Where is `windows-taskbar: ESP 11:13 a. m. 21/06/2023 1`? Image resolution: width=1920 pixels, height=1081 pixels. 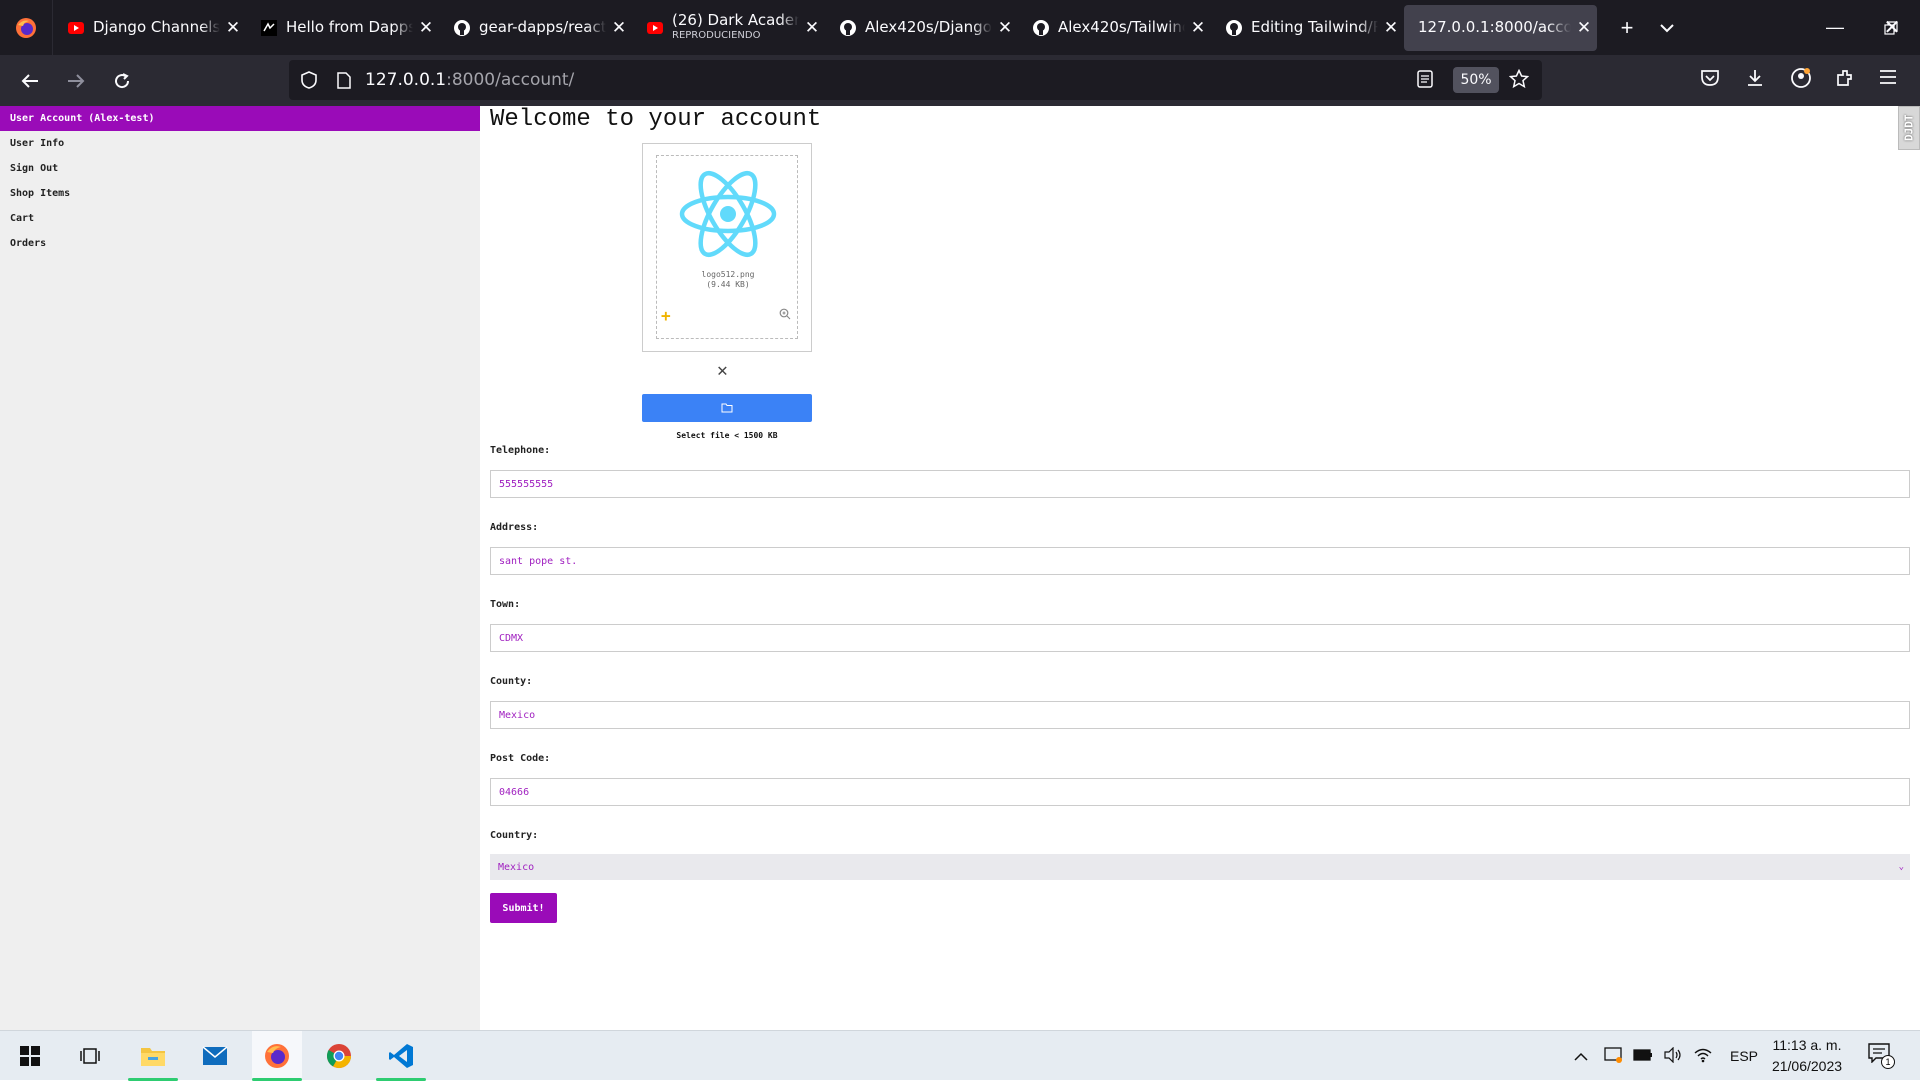
windows-taskbar: ESP 11:13 a. m. 21/06/2023 1 is located at coordinates (960, 1055).